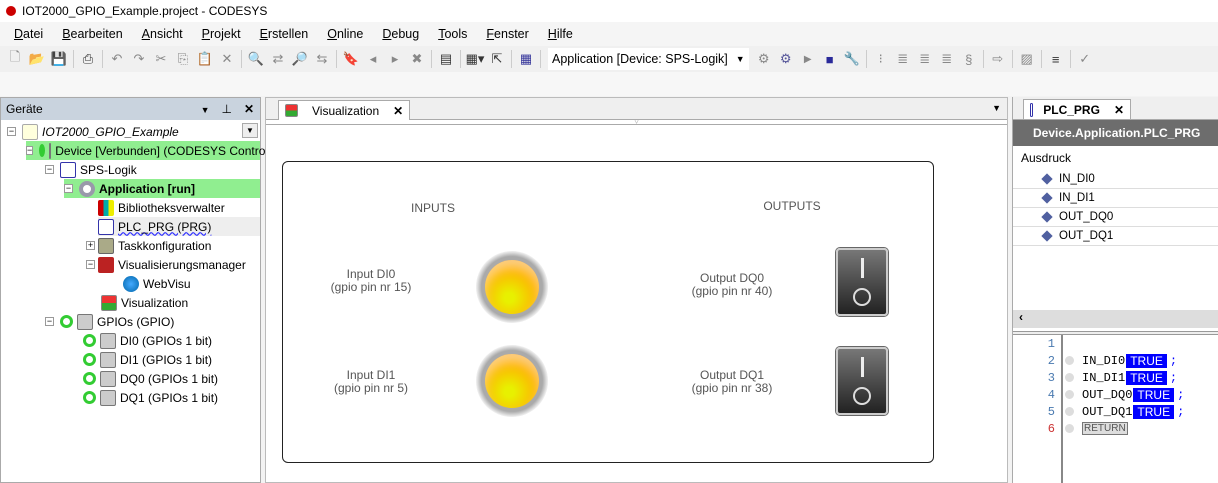 The image size is (1218, 483). I want to click on run-to-cursor-icon: §, so click(969, 59).